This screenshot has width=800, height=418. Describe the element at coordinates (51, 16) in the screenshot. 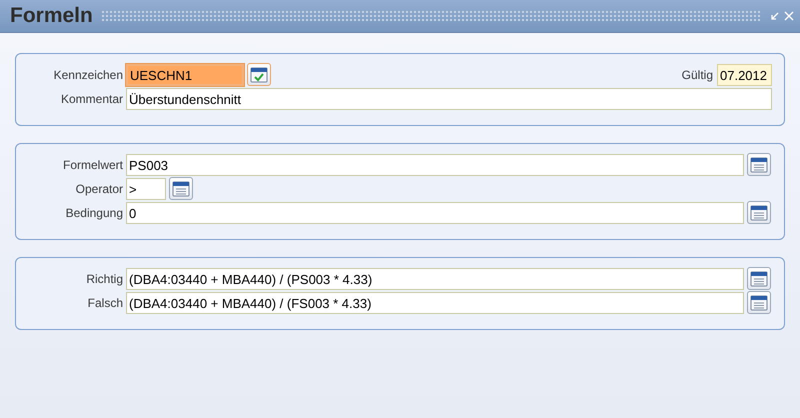

I see `window-title: Formeln` at that location.